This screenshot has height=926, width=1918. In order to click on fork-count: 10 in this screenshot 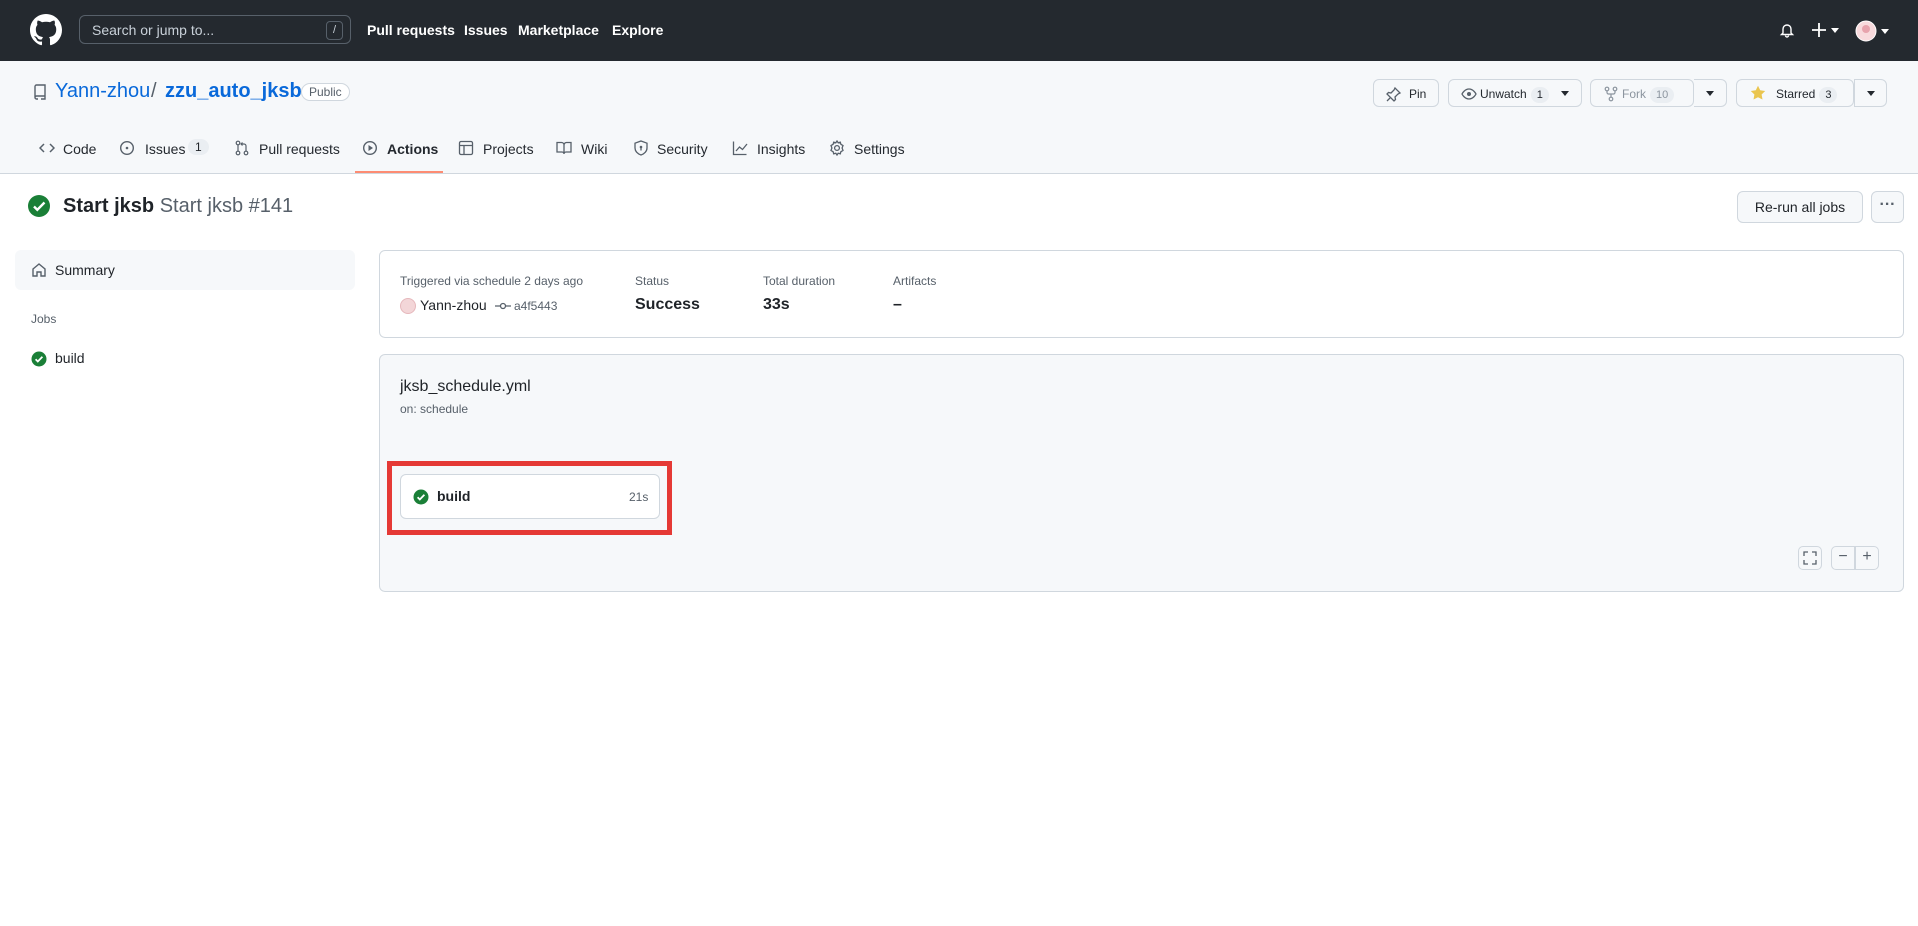, I will do `click(1662, 95)`.